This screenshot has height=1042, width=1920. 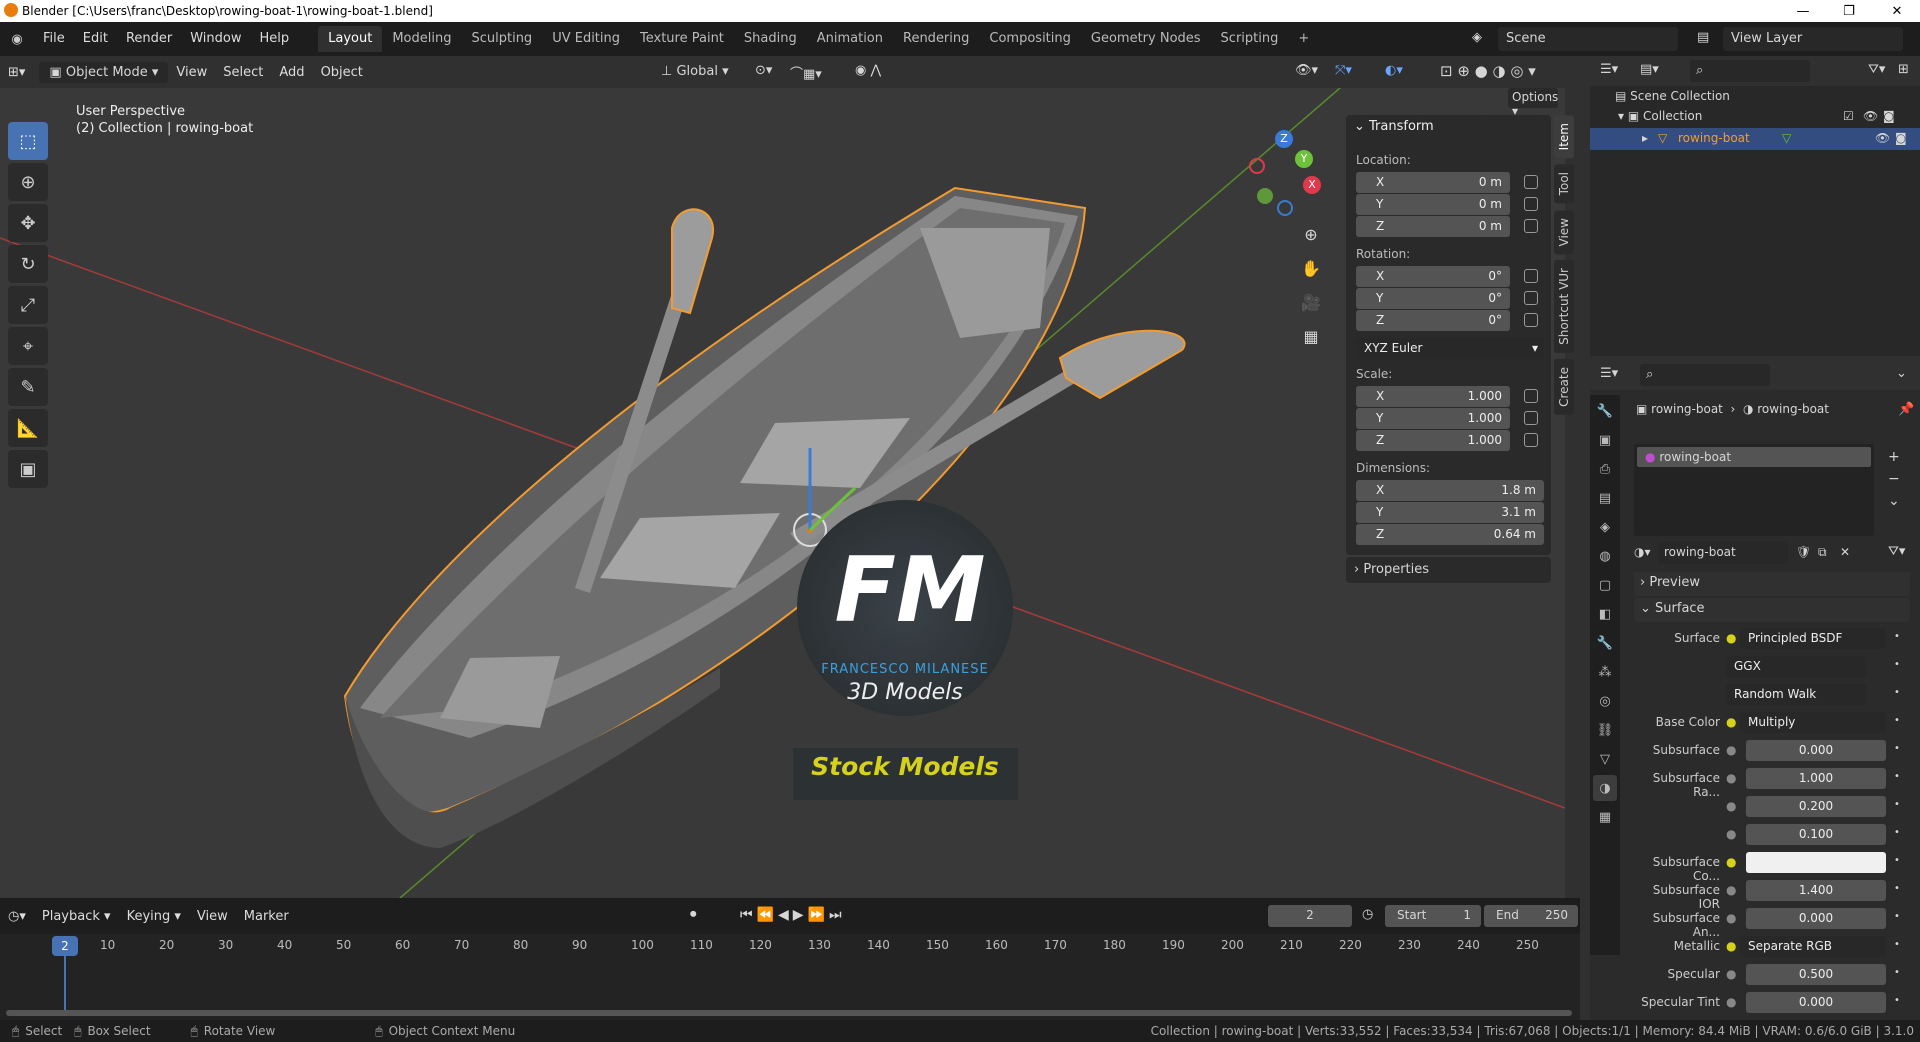 I want to click on menu-view: View, so click(x=191, y=72).